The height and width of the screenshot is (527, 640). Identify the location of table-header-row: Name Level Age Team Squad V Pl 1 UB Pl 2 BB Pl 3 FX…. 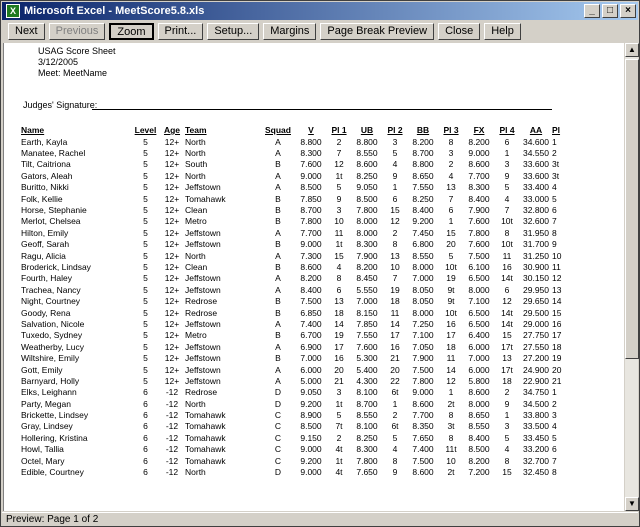
(293, 130).